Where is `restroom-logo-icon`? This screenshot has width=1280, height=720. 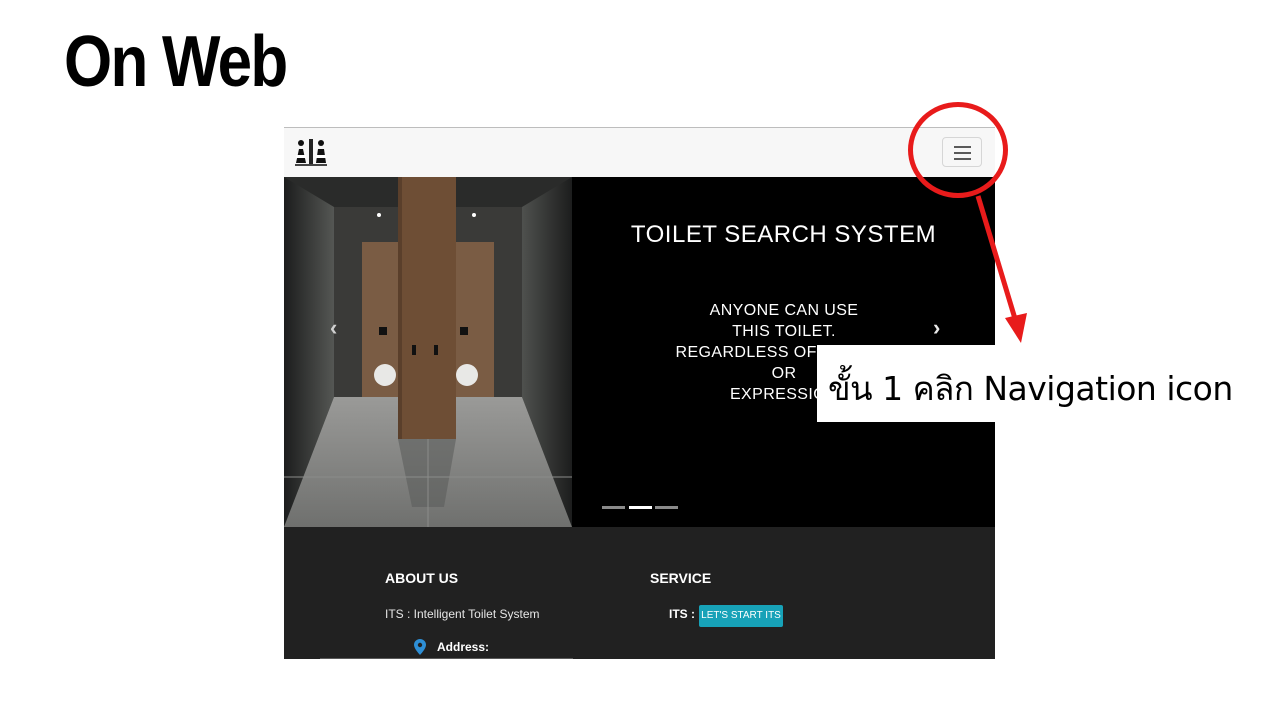
restroom-logo-icon is located at coordinates (311, 152).